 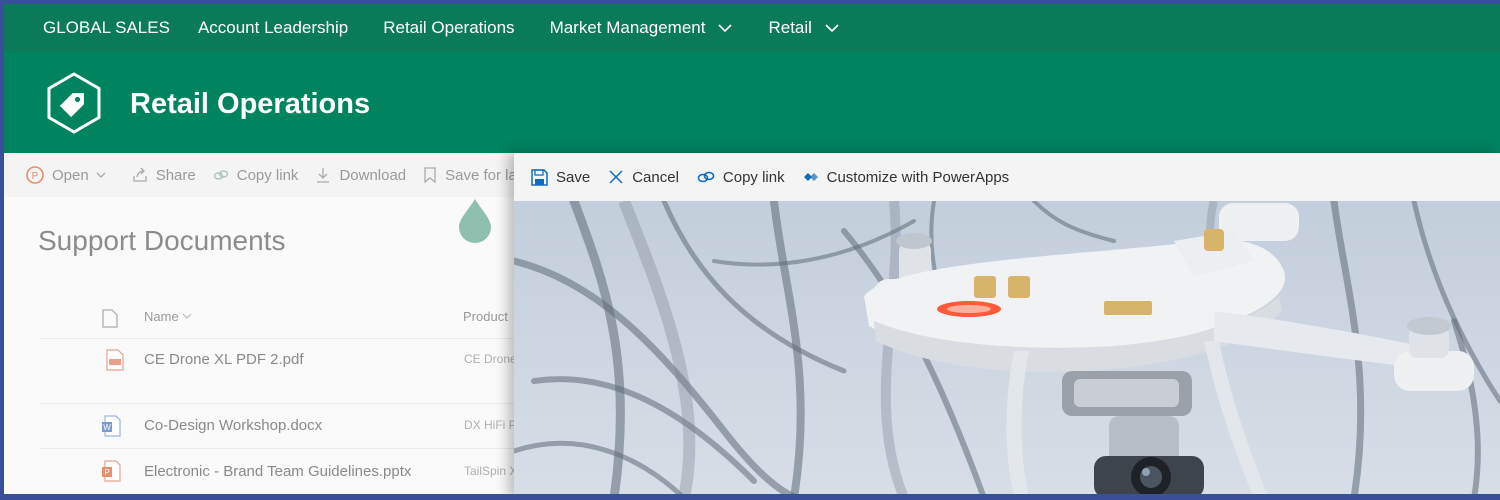 What do you see at coordinates (110, 318) in the screenshot?
I see `file-type-column-icon` at bounding box center [110, 318].